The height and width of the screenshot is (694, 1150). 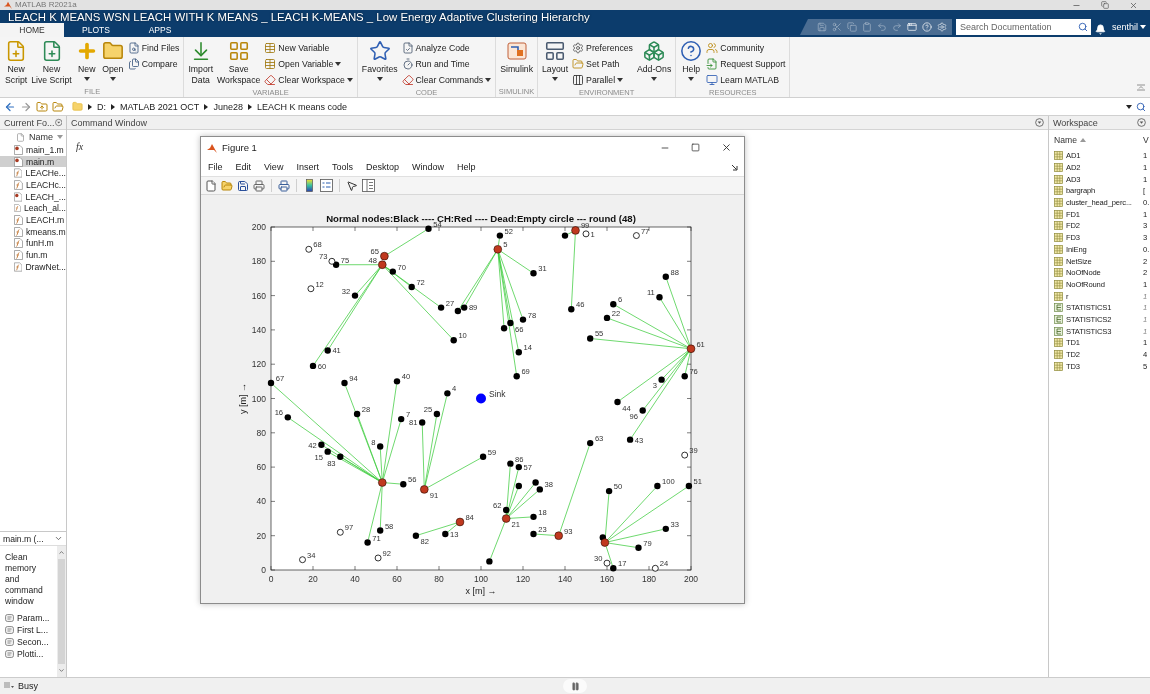 What do you see at coordinates (61, 611) in the screenshot?
I see `vertical-scrollbar` at bounding box center [61, 611].